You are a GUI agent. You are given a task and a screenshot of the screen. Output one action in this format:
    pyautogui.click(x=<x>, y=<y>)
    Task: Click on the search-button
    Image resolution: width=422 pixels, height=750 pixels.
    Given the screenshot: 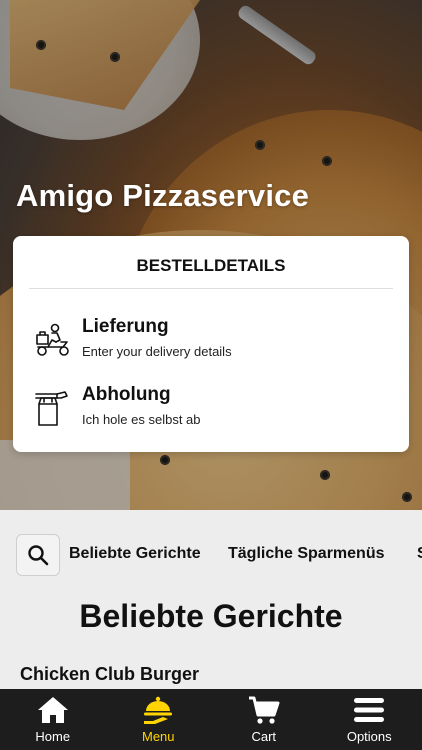 What is the action you would take?
    pyautogui.click(x=38, y=555)
    